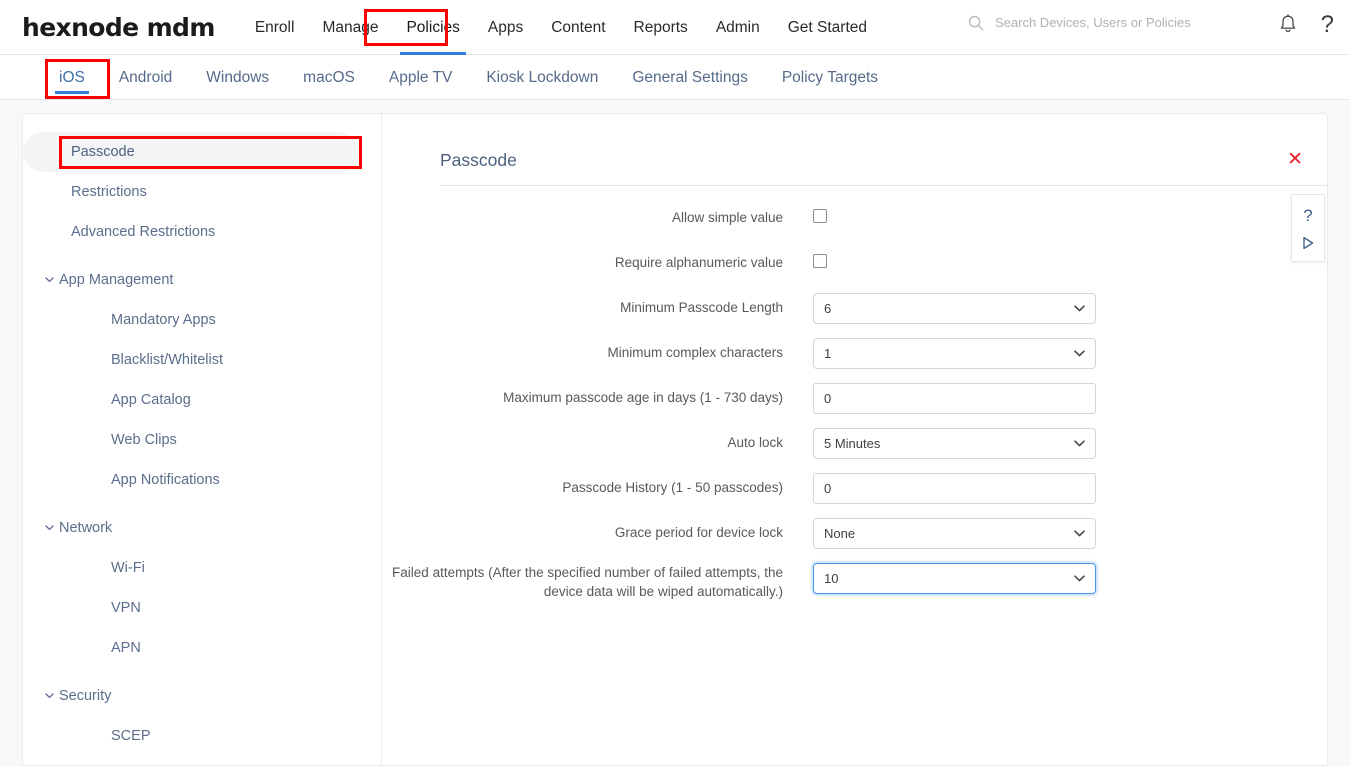 The image size is (1350, 766). I want to click on form-row-grace-period-for-device-lock: Grace period for device lock None, so click(855, 532).